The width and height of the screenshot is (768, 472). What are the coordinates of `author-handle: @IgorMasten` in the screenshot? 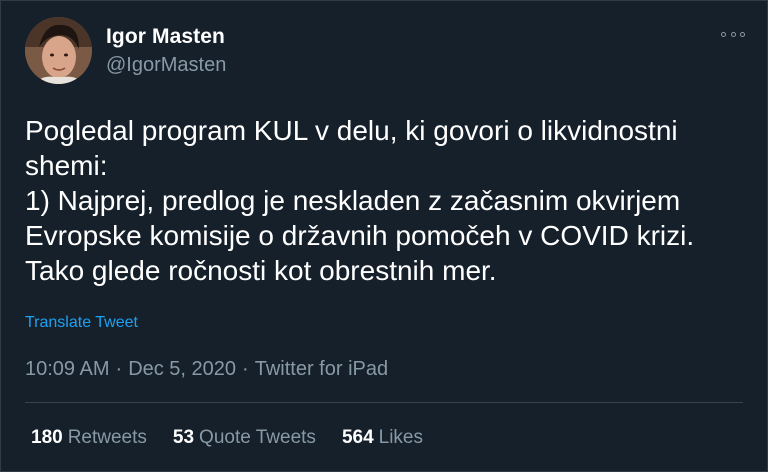 It's located at (166, 65).